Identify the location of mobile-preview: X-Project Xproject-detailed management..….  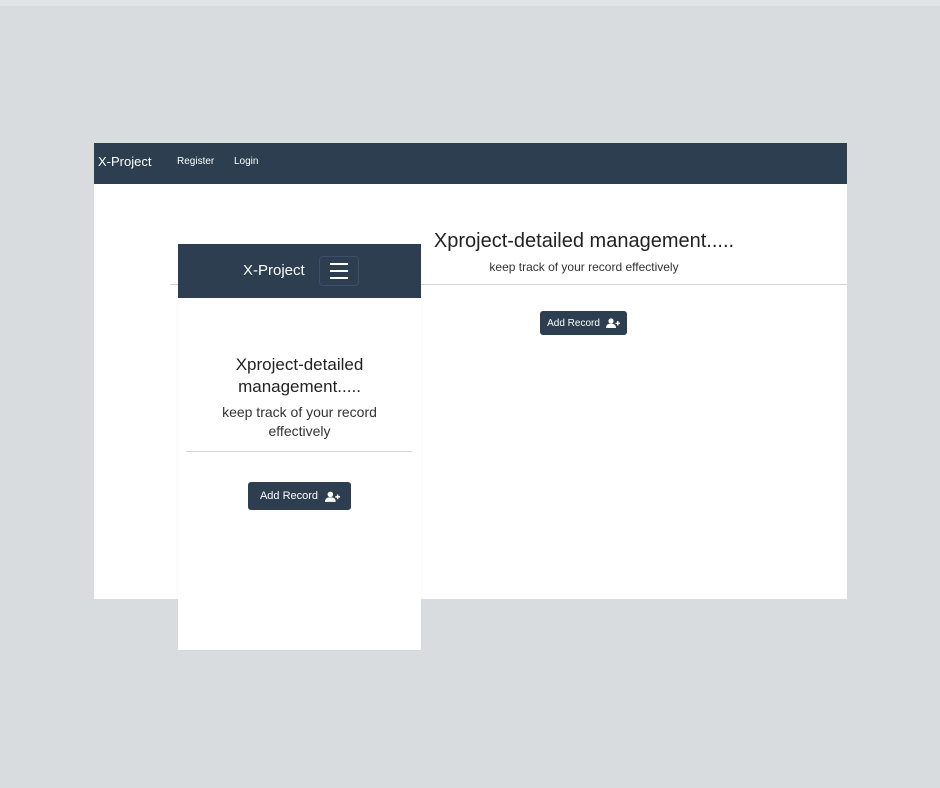
(299, 447).